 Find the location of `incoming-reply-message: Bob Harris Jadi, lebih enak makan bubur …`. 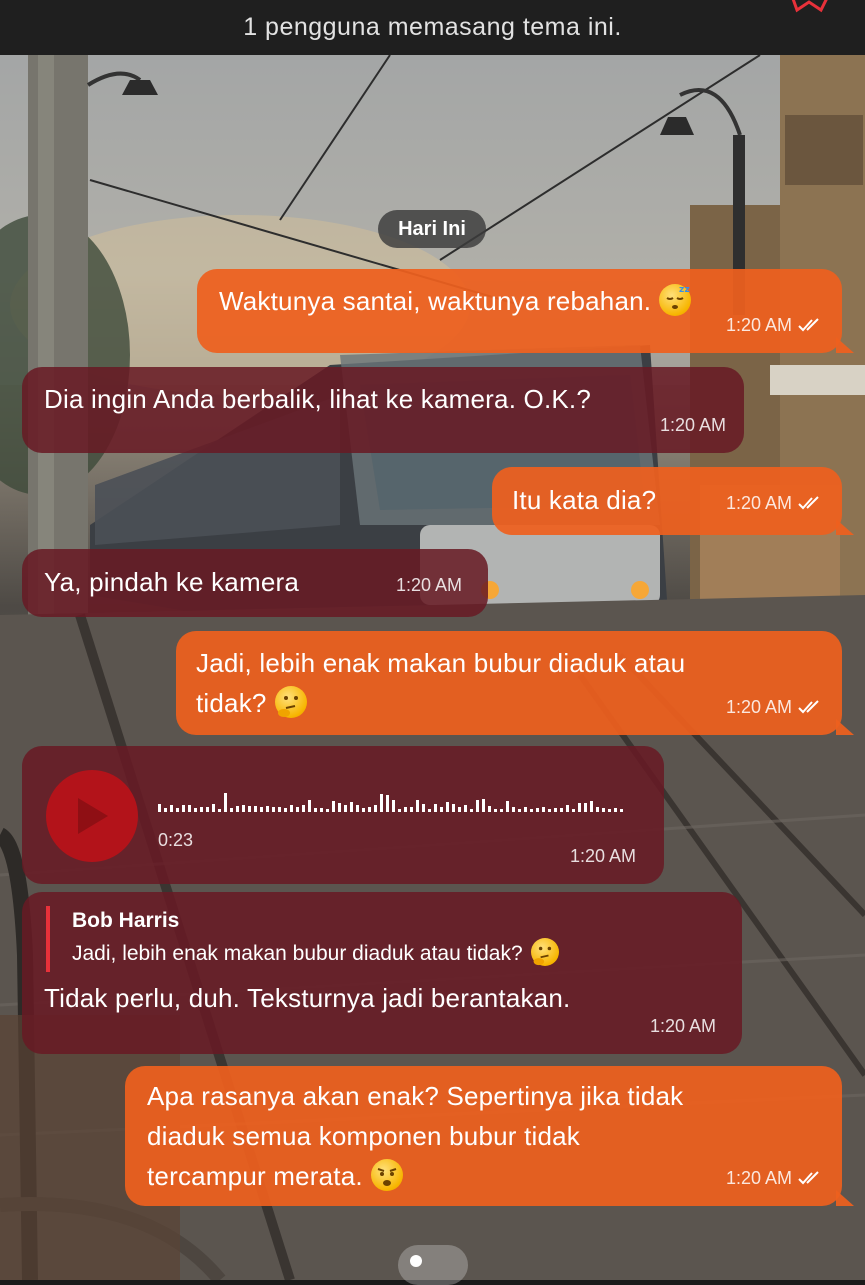

incoming-reply-message: Bob Harris Jadi, lebih enak makan bubur … is located at coordinates (382, 973).